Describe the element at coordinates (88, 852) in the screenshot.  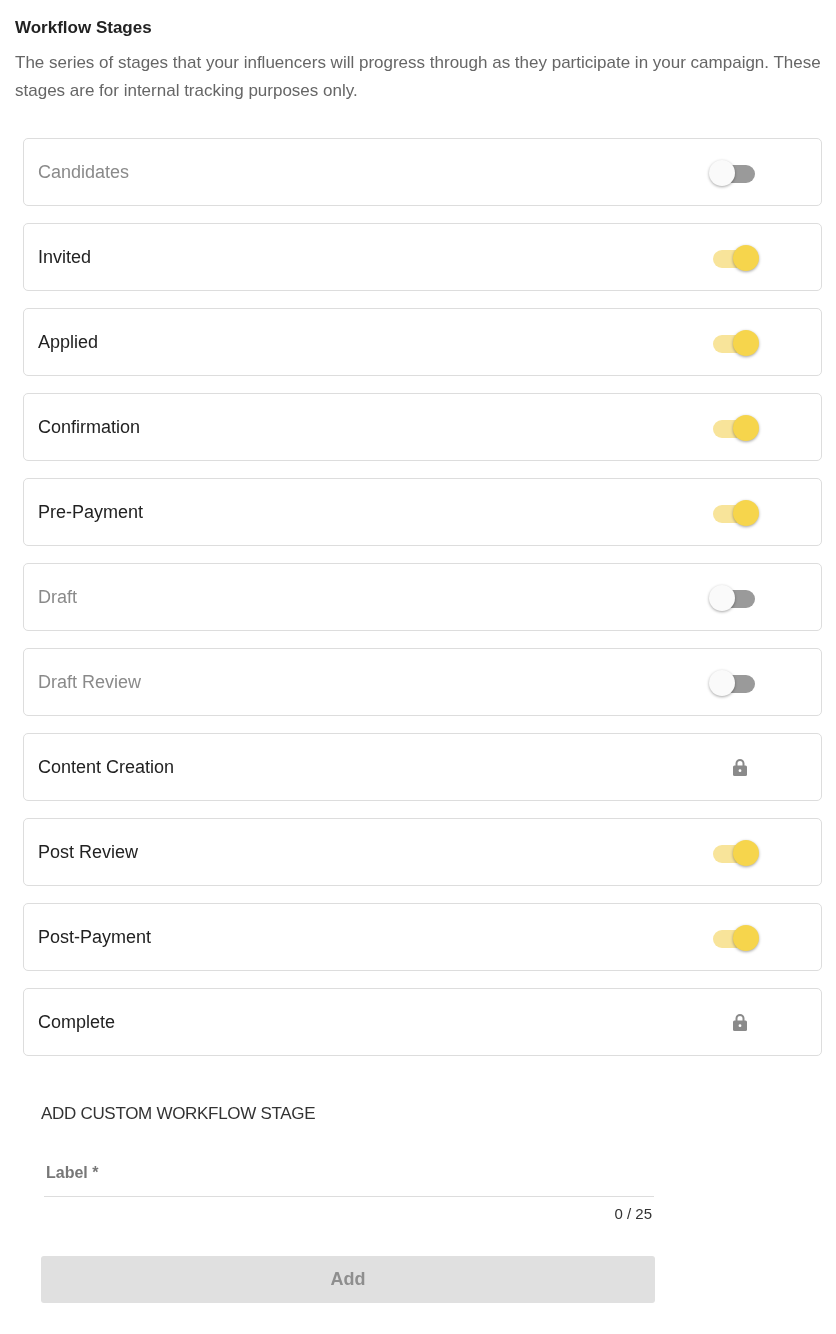
I see `stage-label: Post Review` at that location.